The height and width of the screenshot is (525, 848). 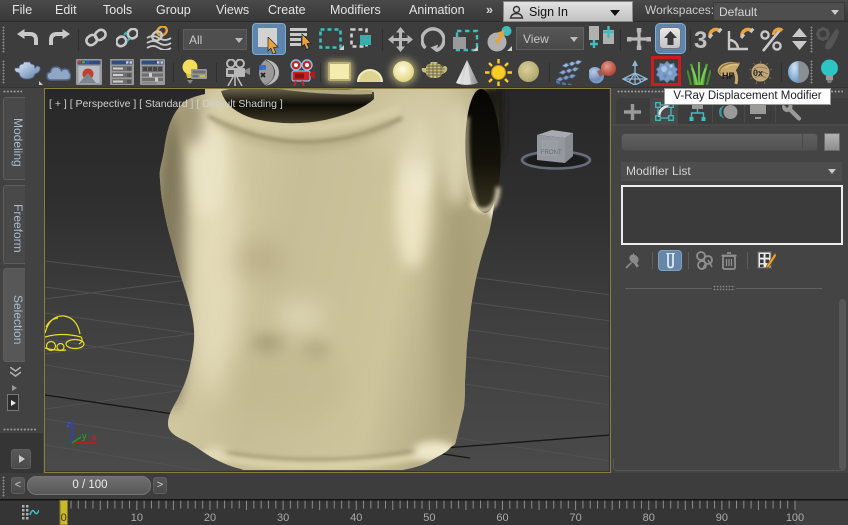 I want to click on svg-text: 0x, so click(x=758, y=73).